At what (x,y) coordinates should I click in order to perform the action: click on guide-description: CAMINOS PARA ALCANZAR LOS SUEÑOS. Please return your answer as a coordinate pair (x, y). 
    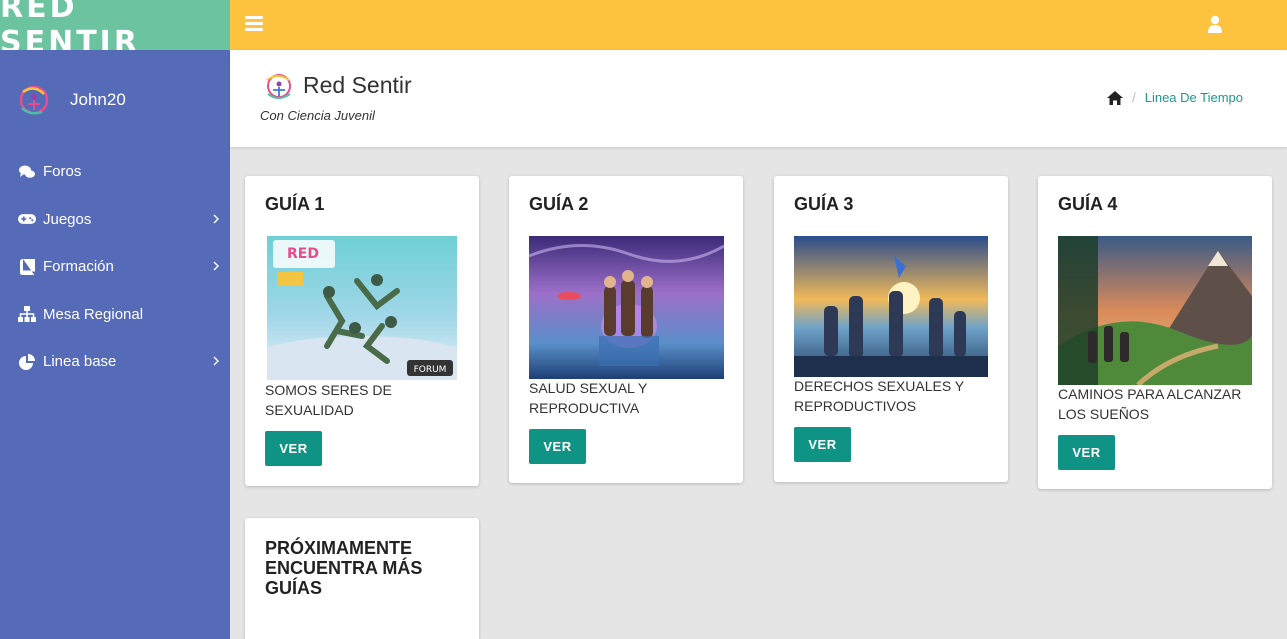
    Looking at the image, I should click on (1150, 404).